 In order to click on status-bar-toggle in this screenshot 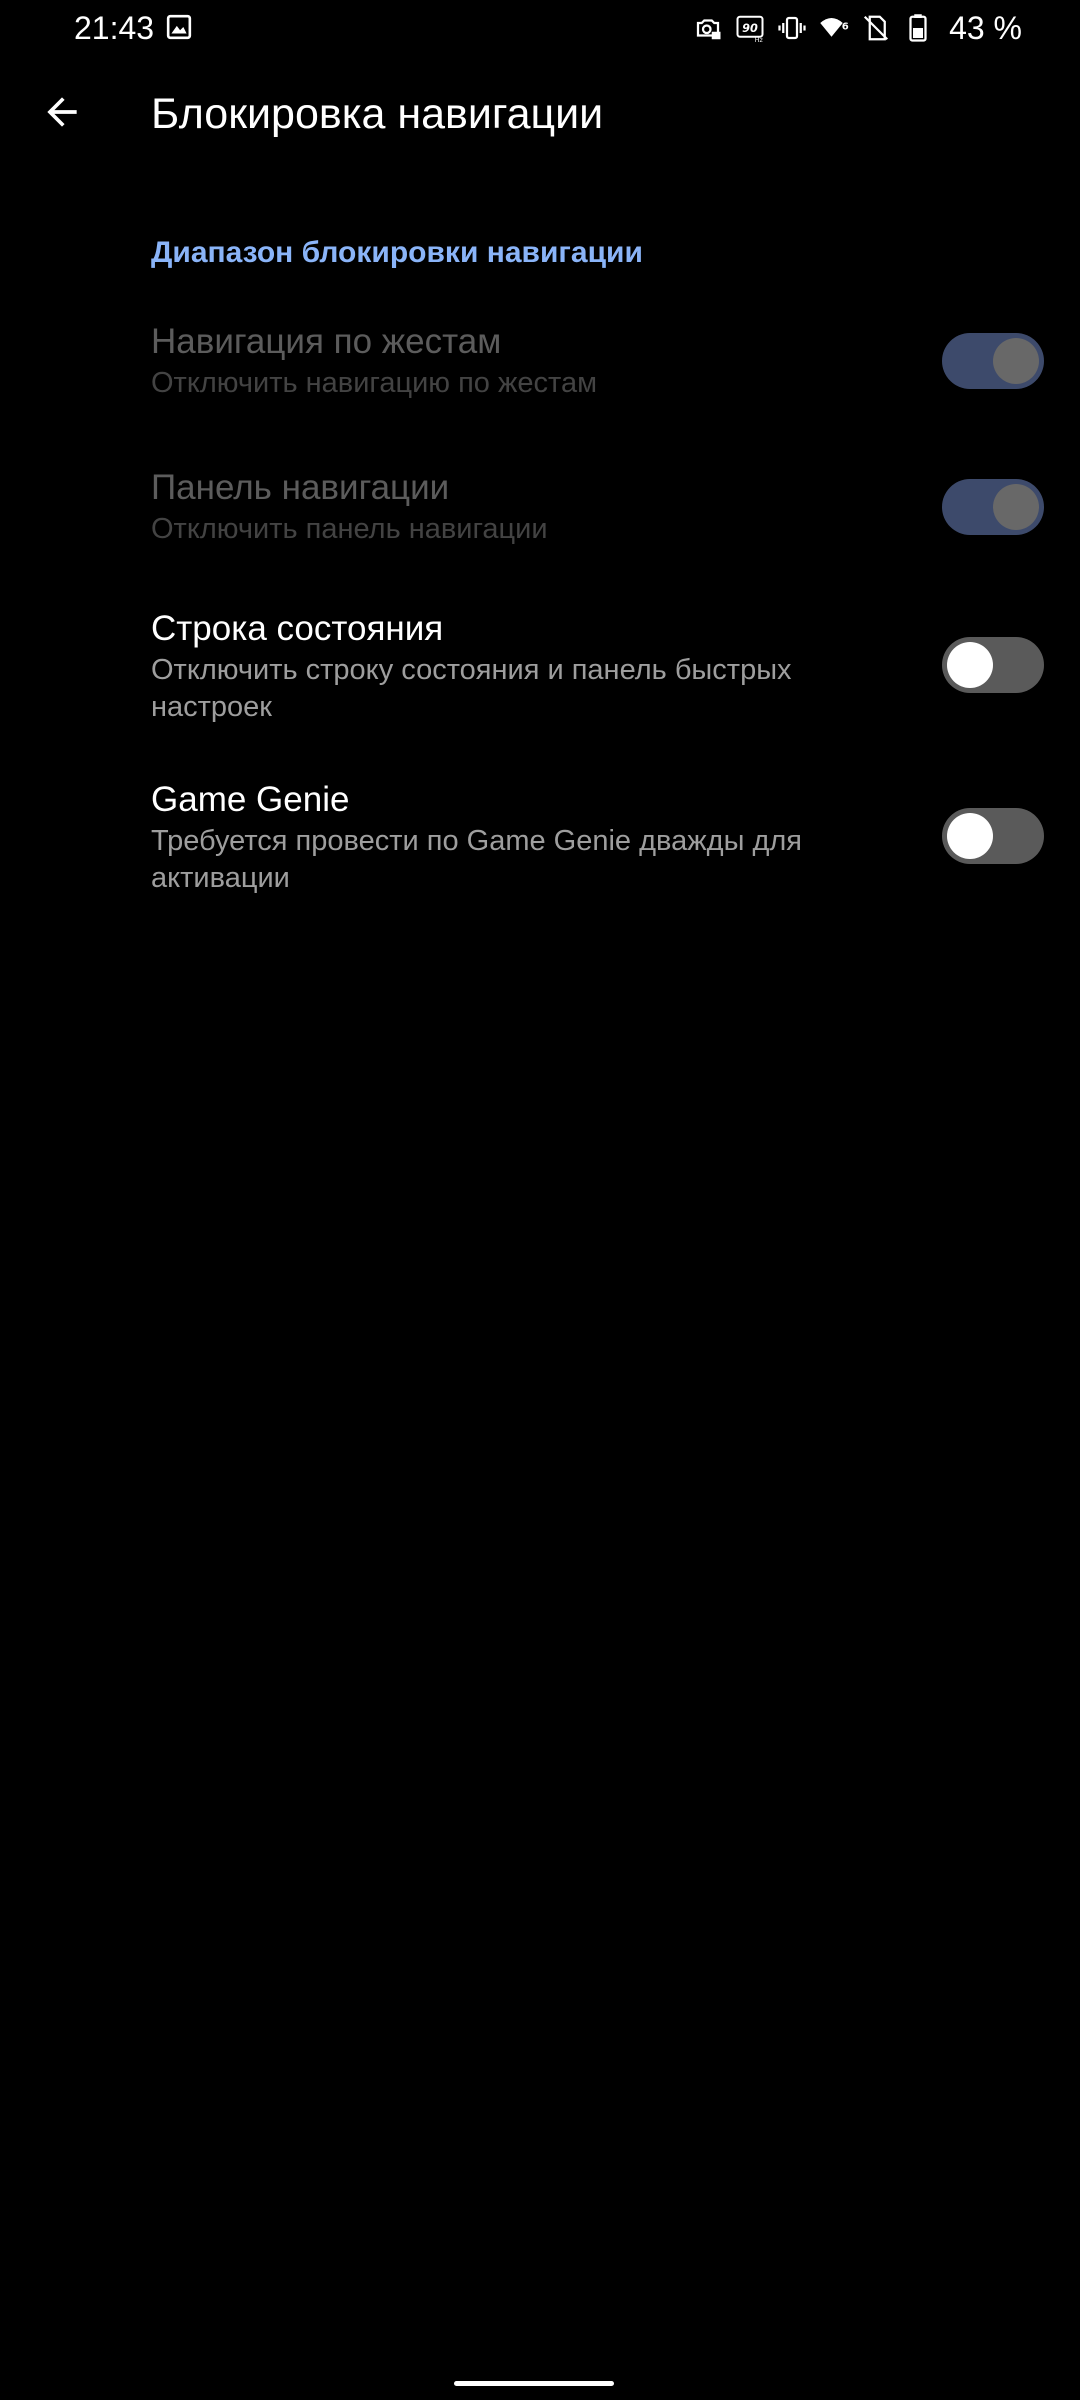, I will do `click(993, 665)`.